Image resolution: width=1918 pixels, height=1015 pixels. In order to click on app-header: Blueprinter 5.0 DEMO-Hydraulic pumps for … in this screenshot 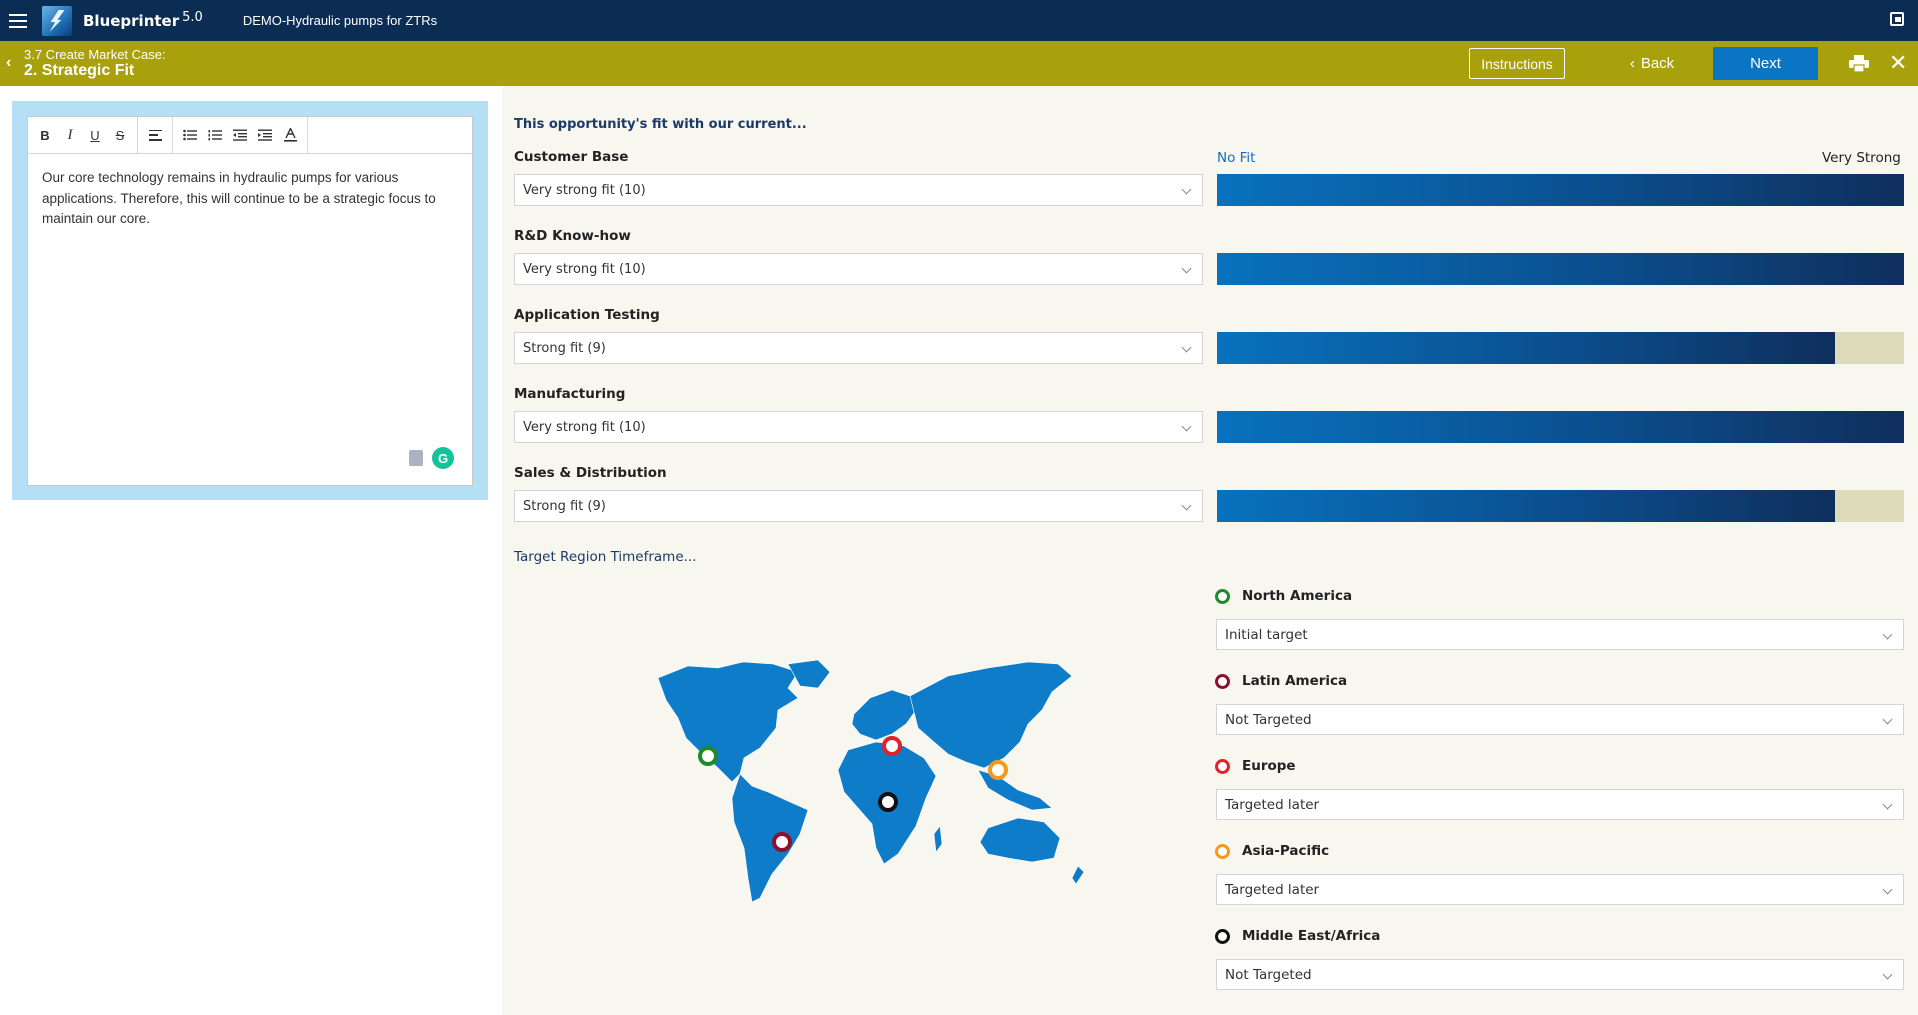, I will do `click(959, 20)`.